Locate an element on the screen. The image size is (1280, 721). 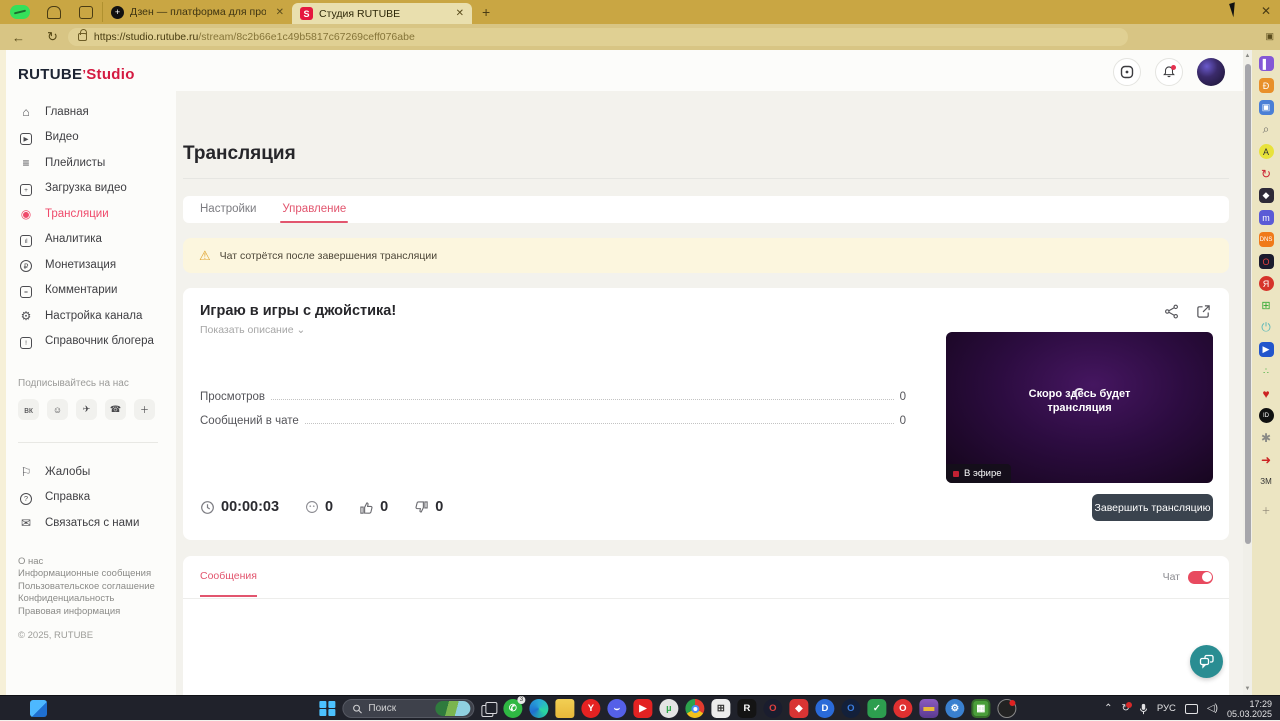
tab-settings: Настройки is located at coordinates (228, 213).